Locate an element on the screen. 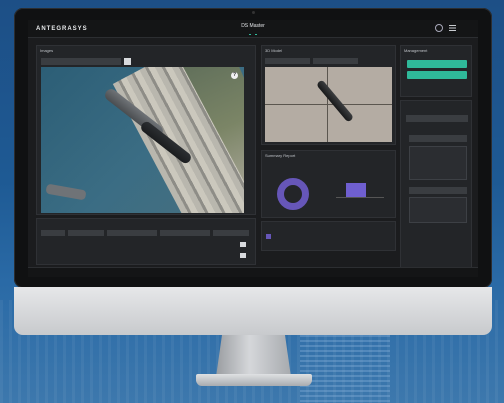 Image resolution: width=504 pixels, height=403 pixels. images-controls is located at coordinates (86, 61).